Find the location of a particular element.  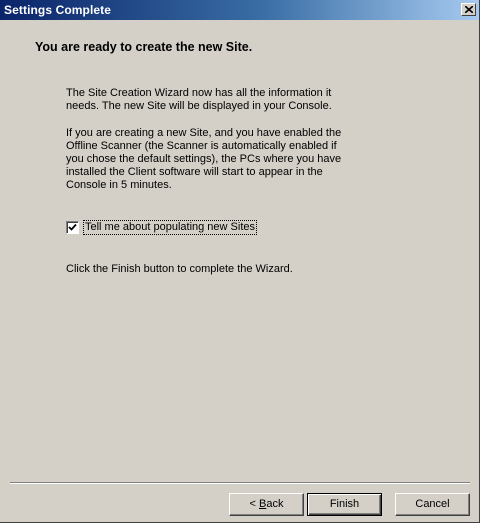

populating-sites-option: Tell me about populating new Sites is located at coordinates (161, 227).